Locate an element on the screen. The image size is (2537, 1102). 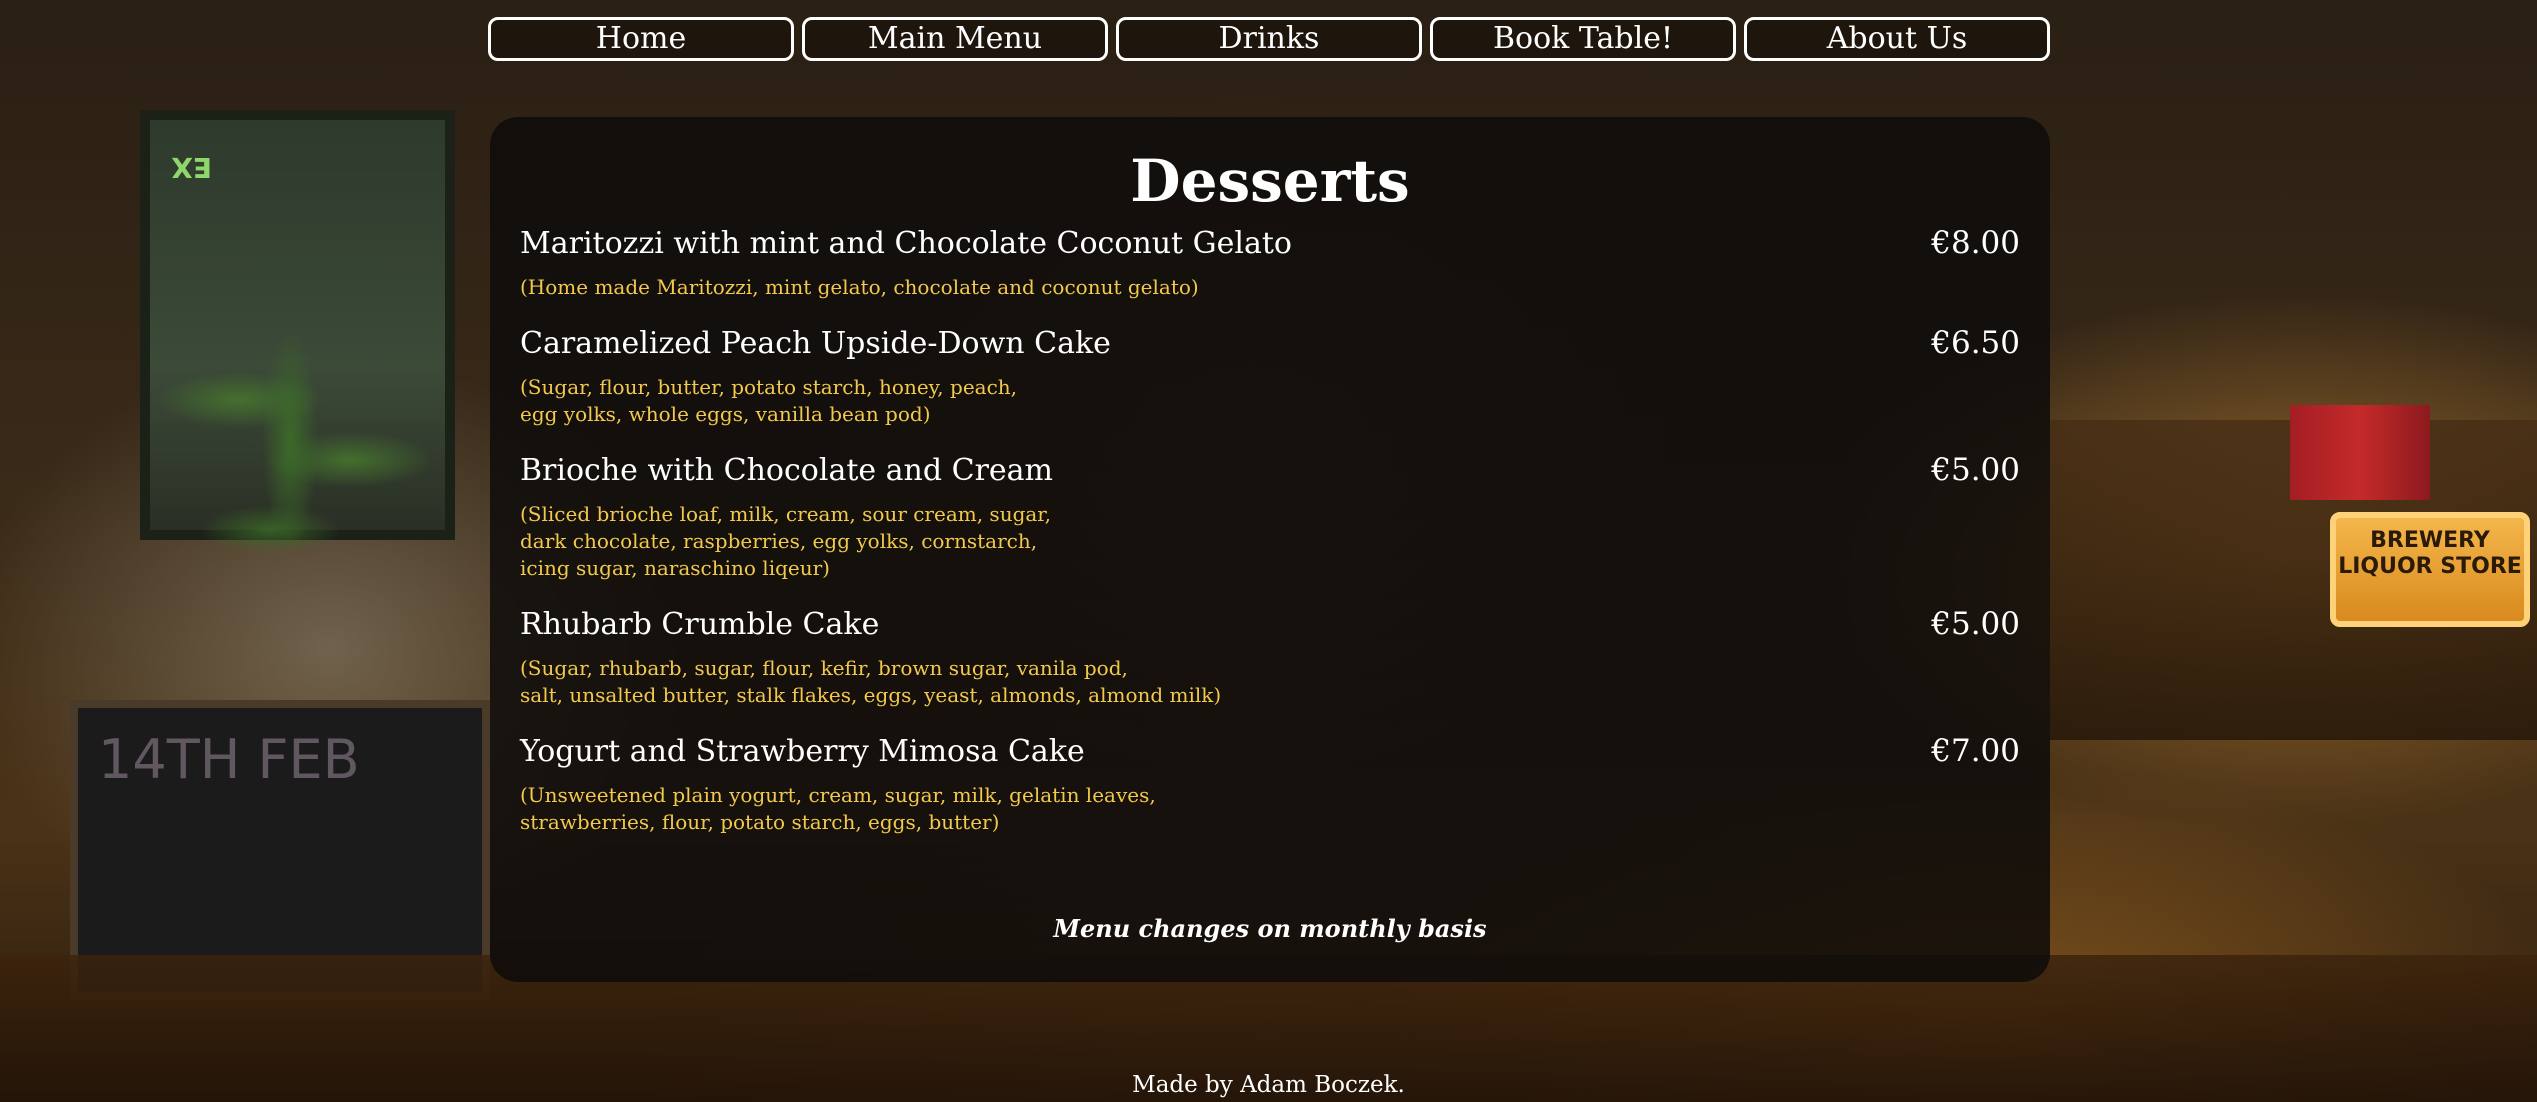
nav-drinks-button: Drinks is located at coordinates (1269, 39).